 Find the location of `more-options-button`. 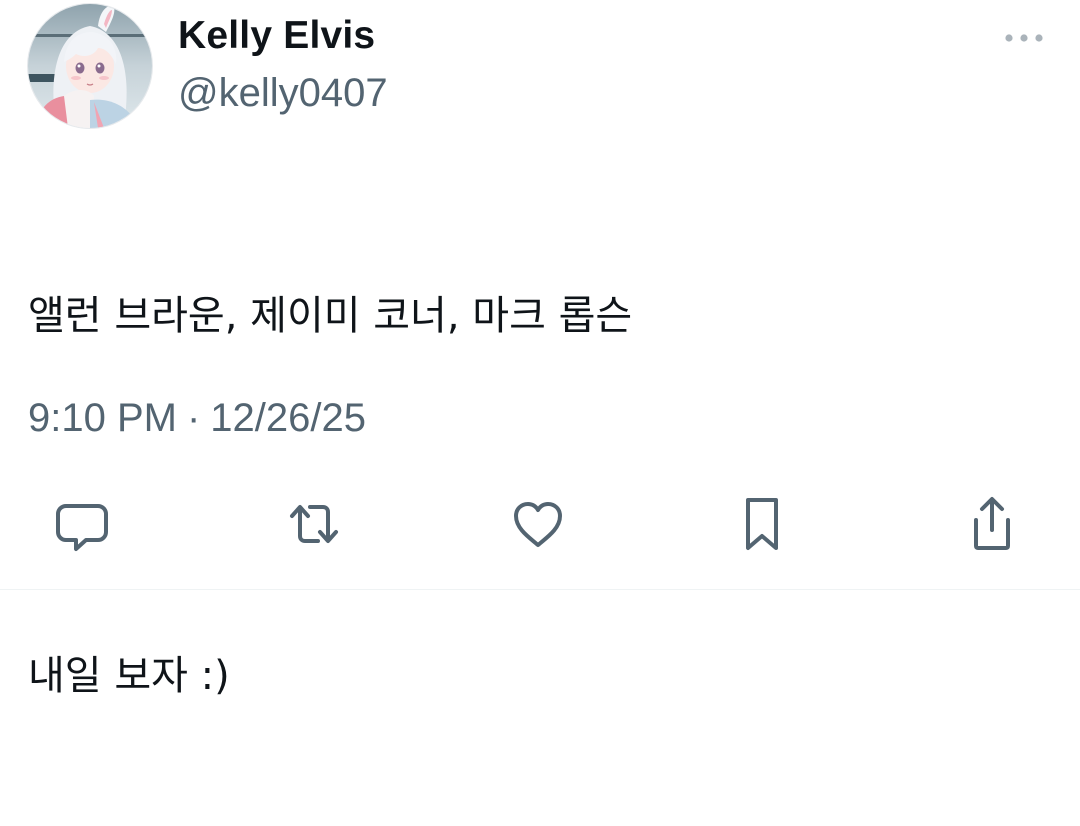

more-options-button is located at coordinates (1024, 38).